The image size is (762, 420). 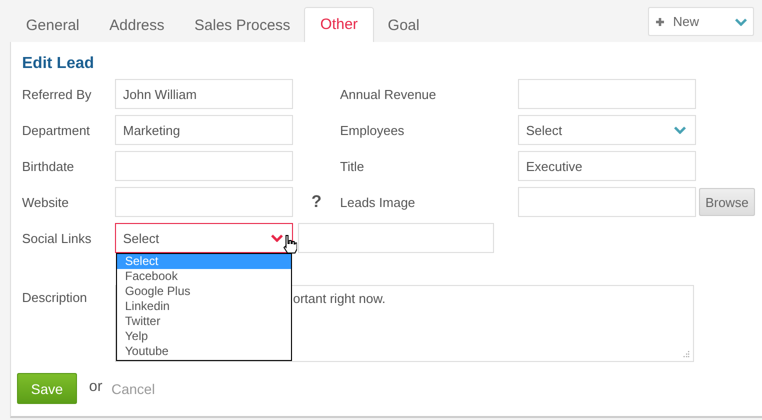 What do you see at coordinates (136, 25) in the screenshot?
I see `tab: Address` at bounding box center [136, 25].